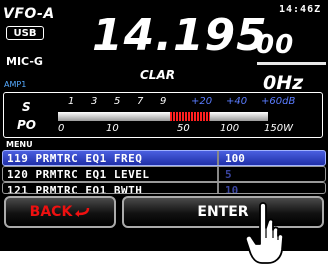 This screenshot has height=275, width=328. What do you see at coordinates (163, 101) in the screenshot?
I see `s-tick: 9` at bounding box center [163, 101].